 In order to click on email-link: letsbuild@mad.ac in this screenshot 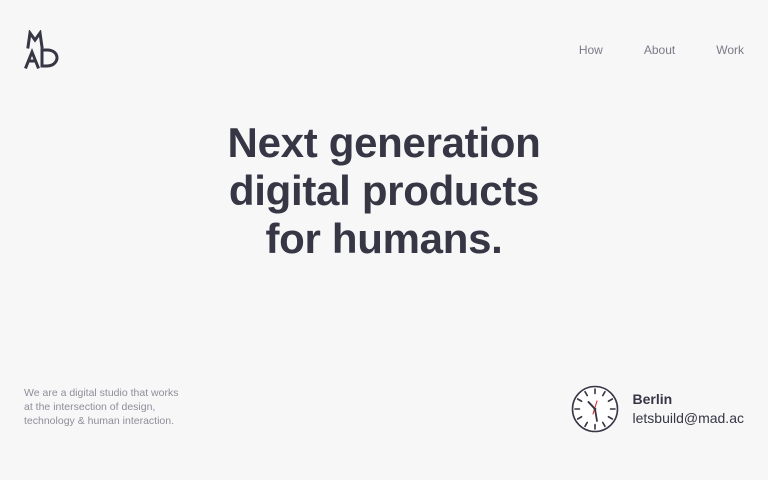, I will do `click(689, 418)`.